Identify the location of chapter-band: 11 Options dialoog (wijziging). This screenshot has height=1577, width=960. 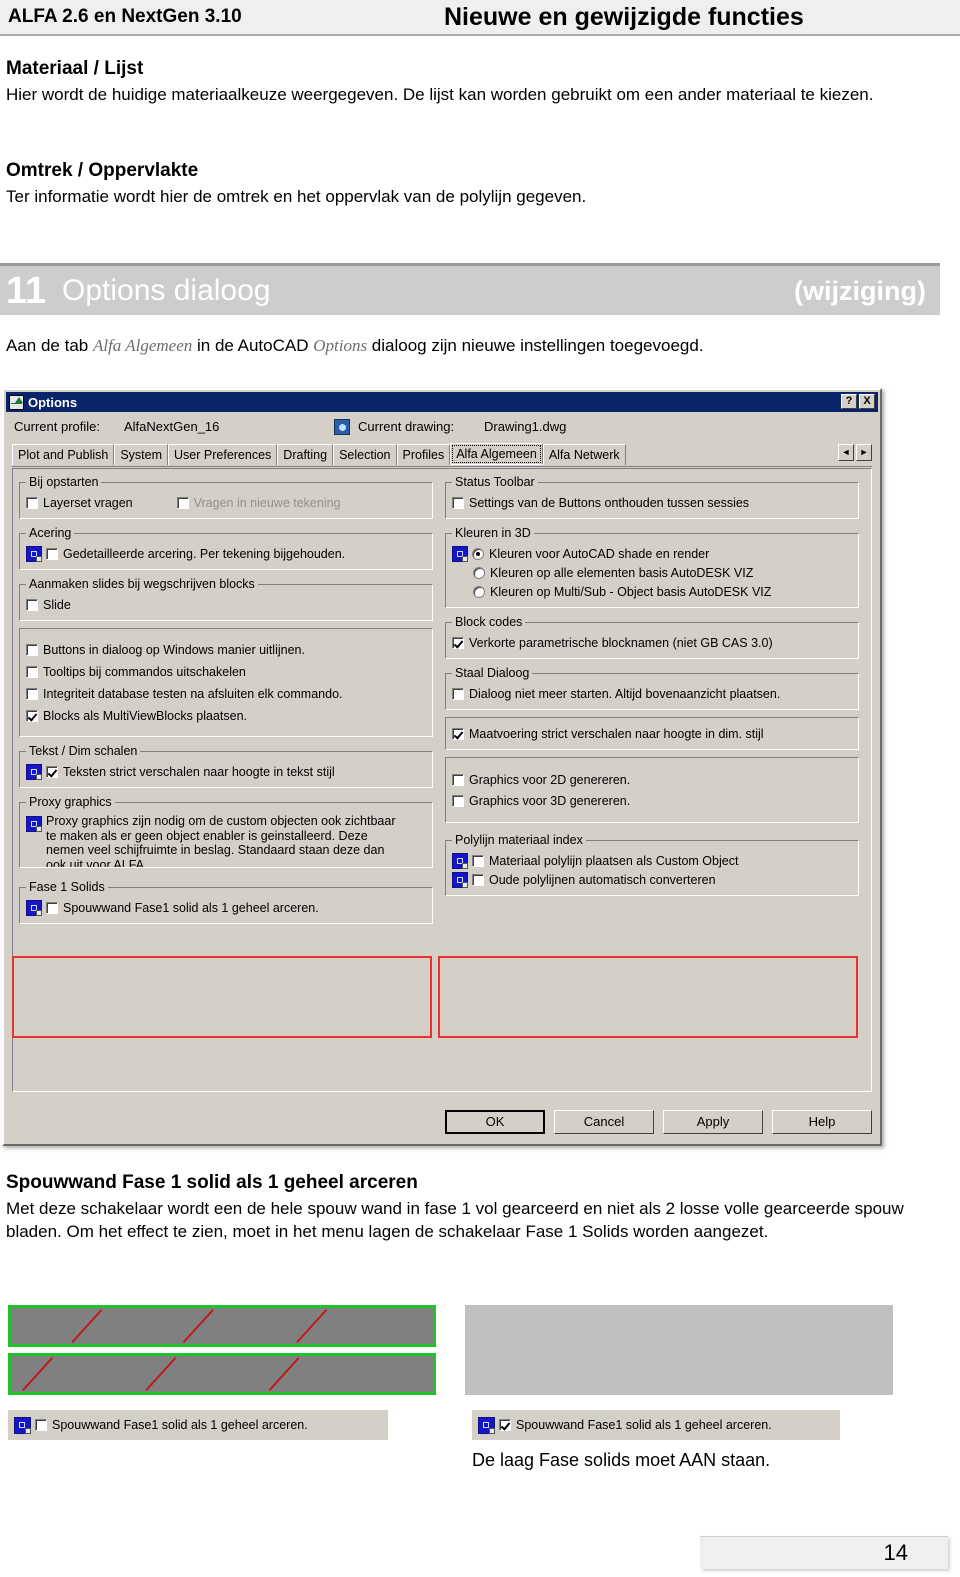
(470, 289).